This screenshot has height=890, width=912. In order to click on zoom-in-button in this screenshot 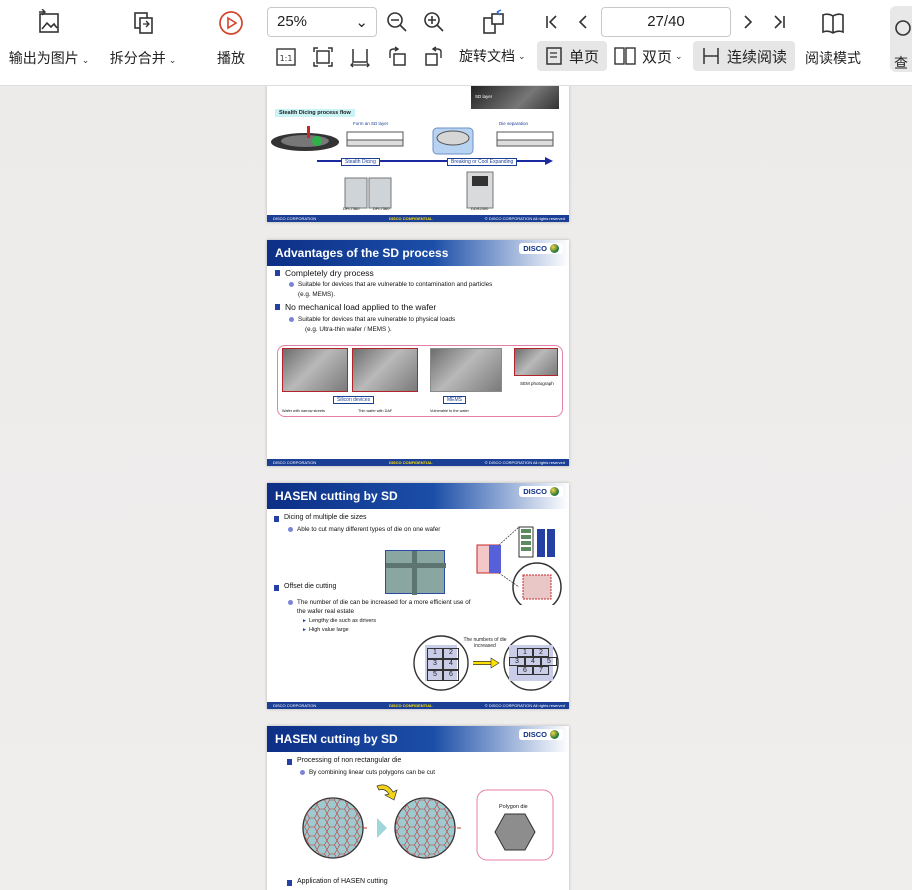, I will do `click(434, 22)`.